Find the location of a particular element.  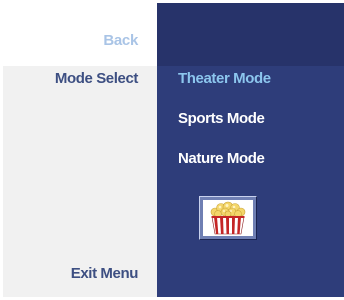

back-button: Back is located at coordinates (120, 40).